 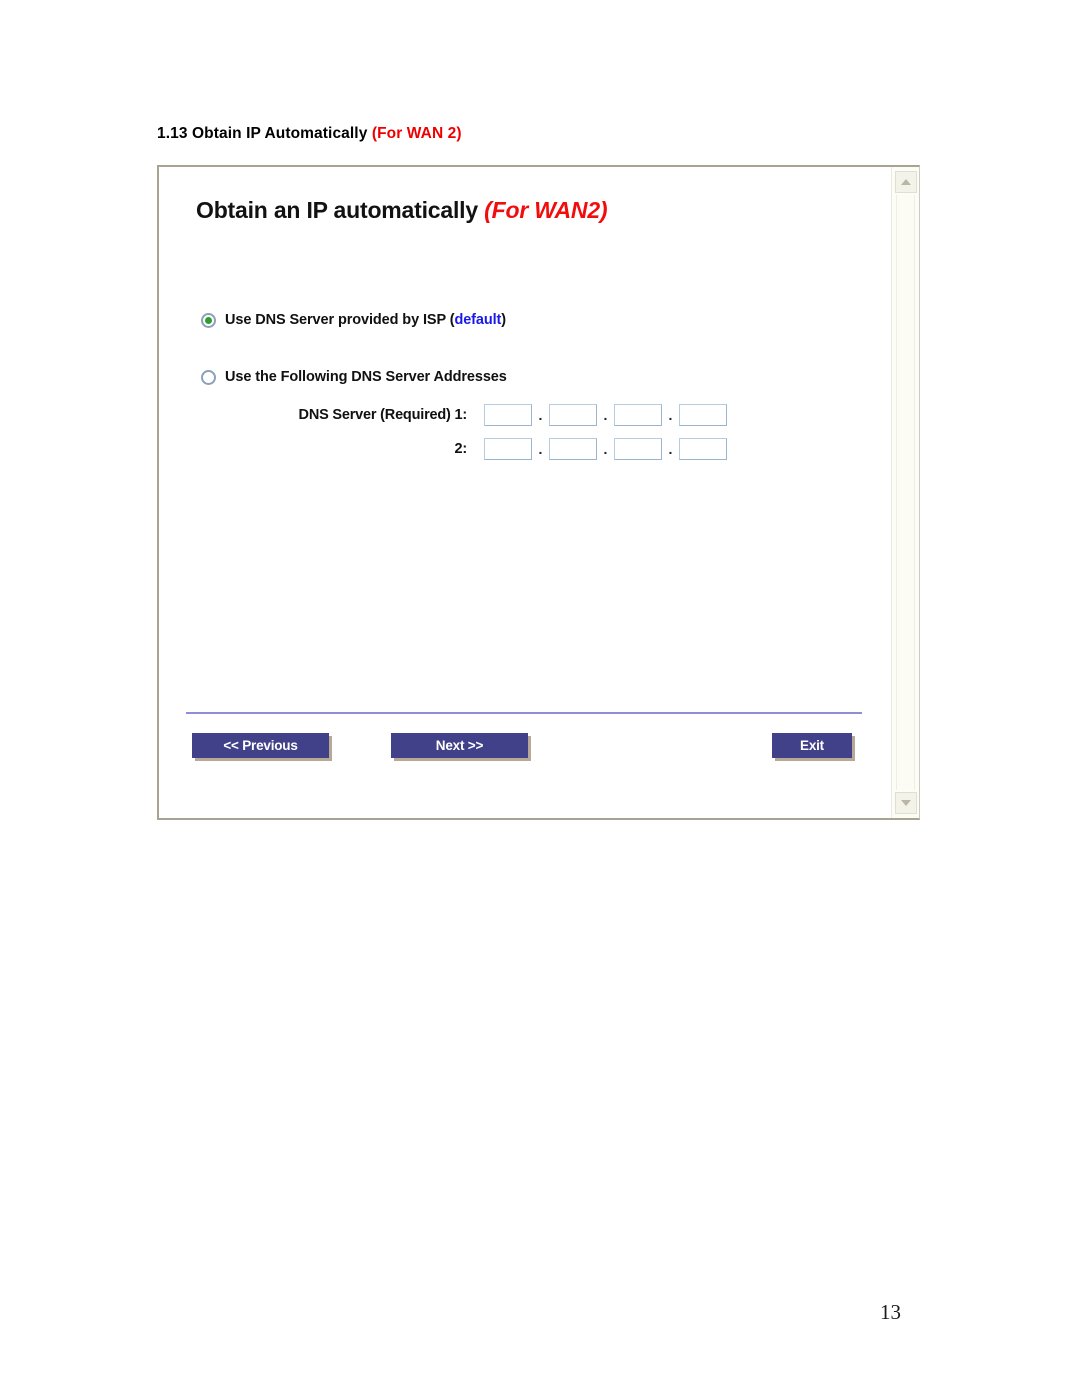 What do you see at coordinates (890, 1312) in the screenshot?
I see `page-number: 13` at bounding box center [890, 1312].